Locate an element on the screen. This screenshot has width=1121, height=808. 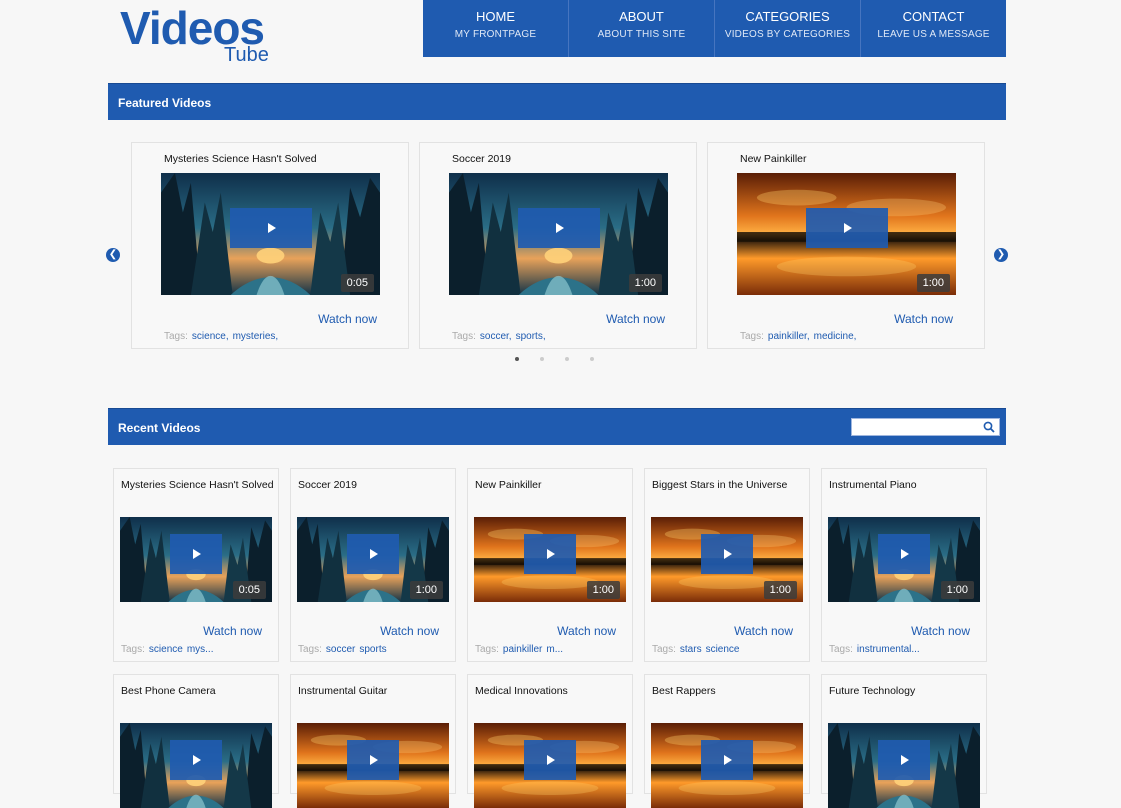
tag-link: stars is located at coordinates (691, 649).